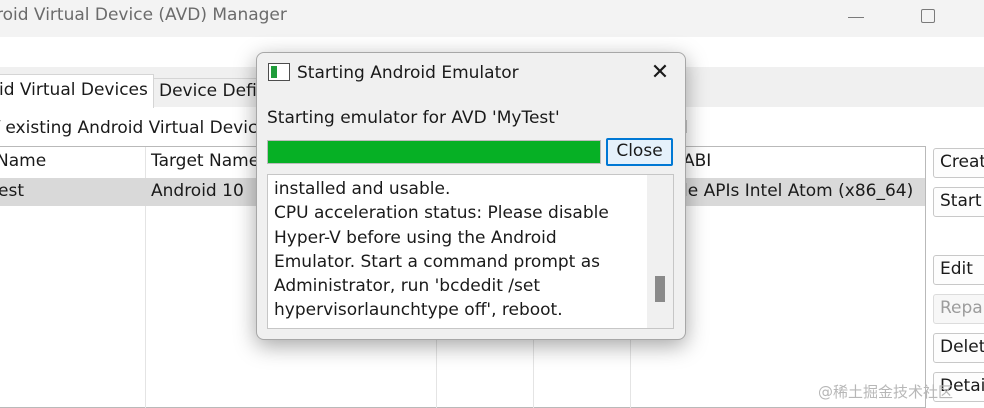  What do you see at coordinates (697, 161) in the screenshot?
I see `column-header-abi: ABI` at bounding box center [697, 161].